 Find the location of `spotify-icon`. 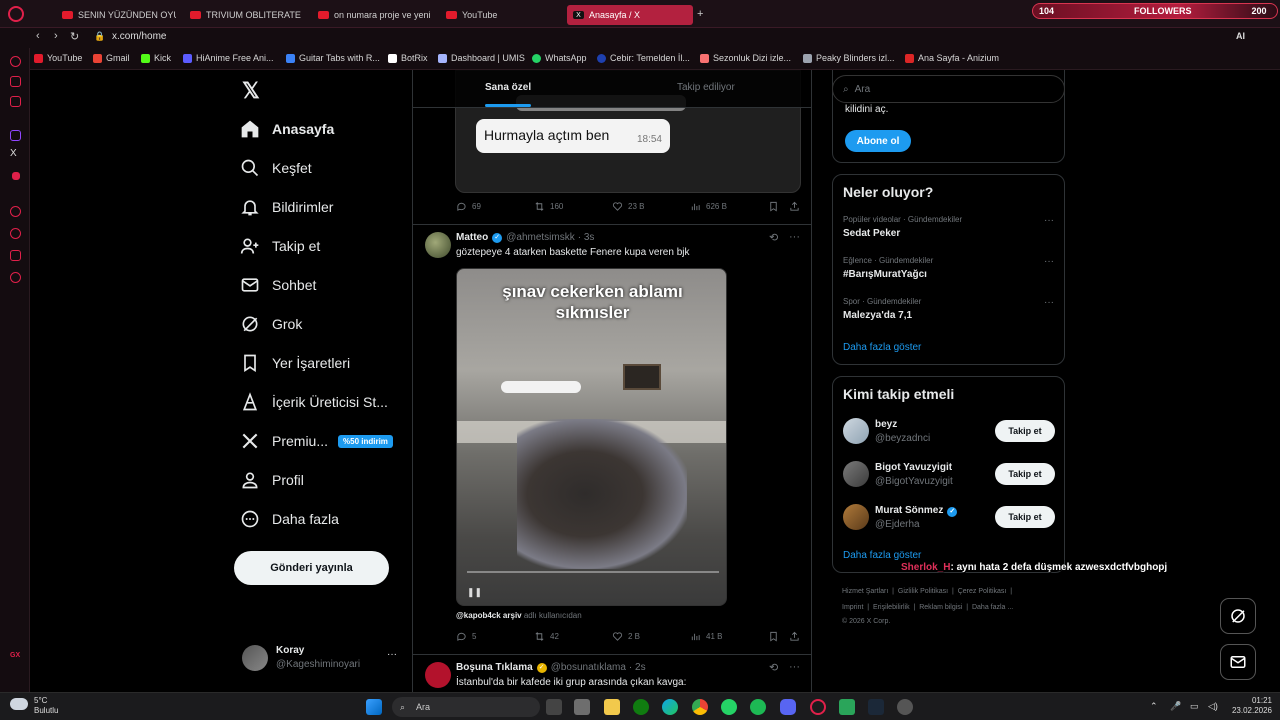

spotify-icon is located at coordinates (758, 707).